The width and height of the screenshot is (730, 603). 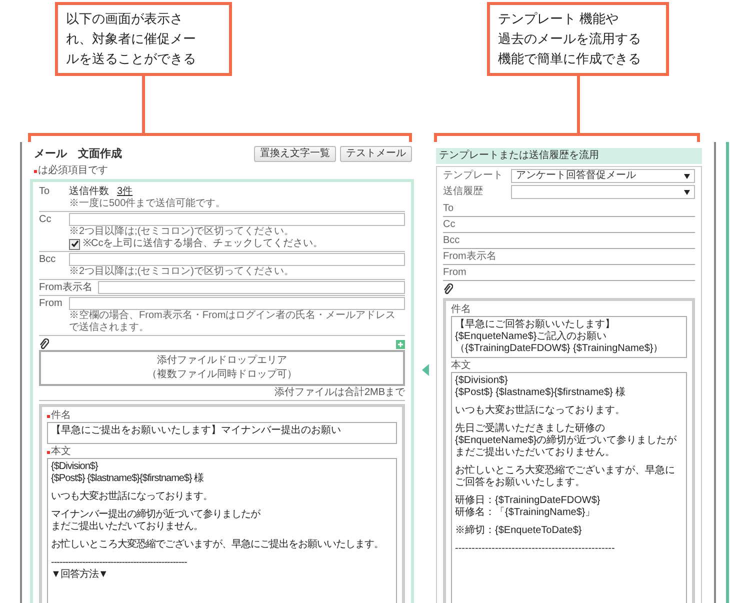 What do you see at coordinates (222, 433) in the screenshot?
I see `subject-field: 【早急にご提出をお願いいたします】マイナンバー提出のお願い` at bounding box center [222, 433].